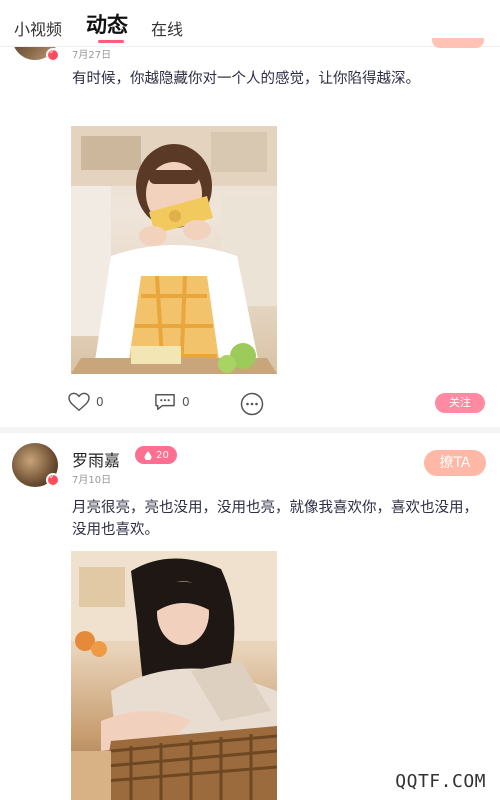 The width and height of the screenshot is (500, 800). What do you see at coordinates (458, 43) in the screenshot?
I see `follow-button-partial` at bounding box center [458, 43].